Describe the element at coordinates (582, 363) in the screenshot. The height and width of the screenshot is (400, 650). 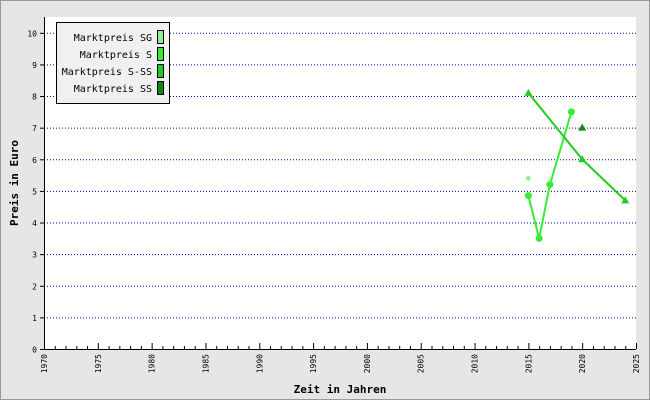
I see `x-tick-label: 2020` at that location.